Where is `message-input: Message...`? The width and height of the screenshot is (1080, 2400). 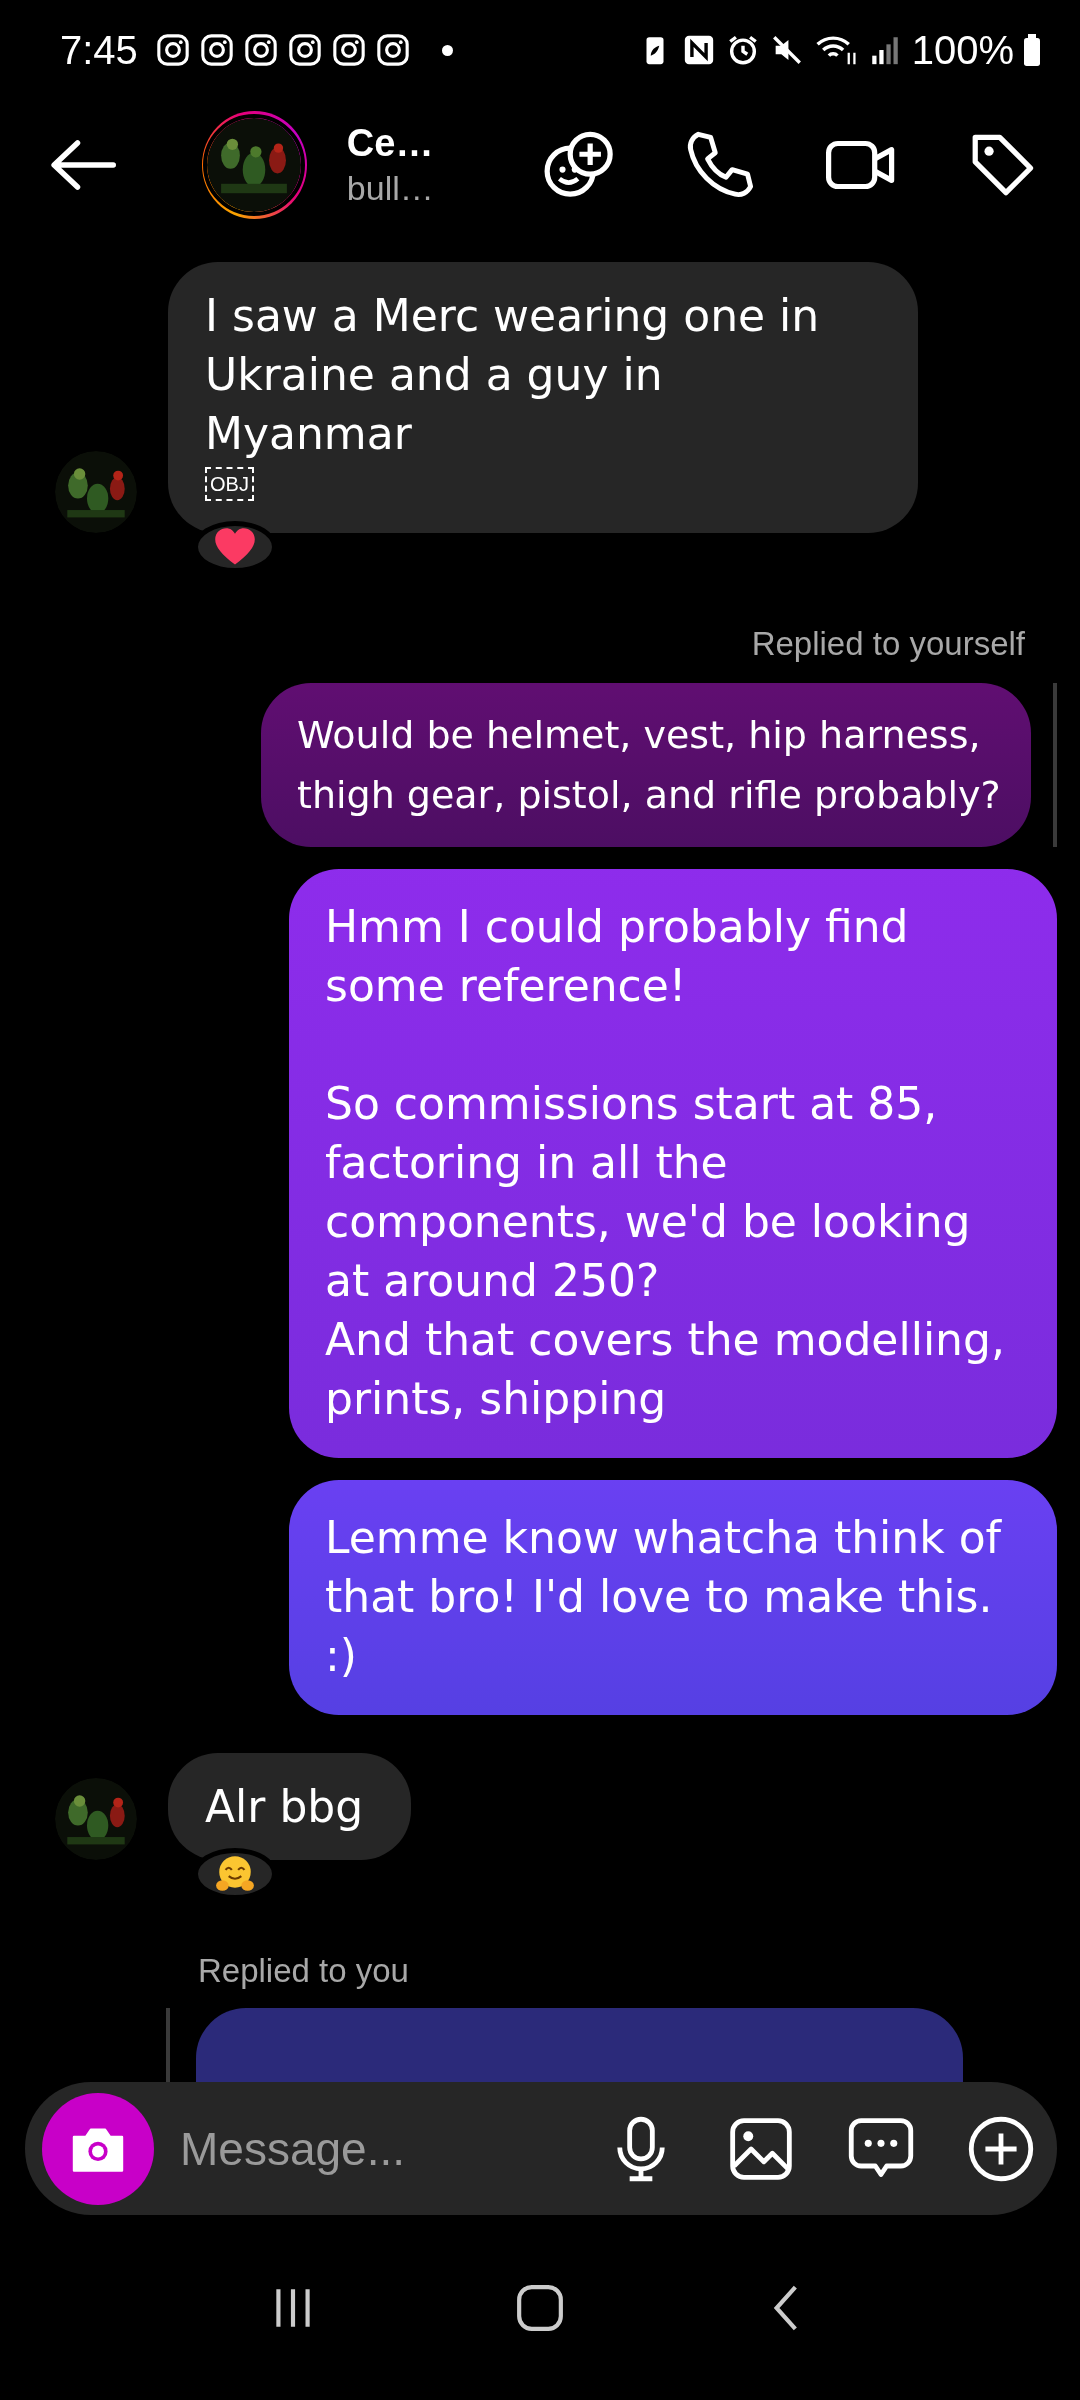 message-input: Message... is located at coordinates (393, 2148).